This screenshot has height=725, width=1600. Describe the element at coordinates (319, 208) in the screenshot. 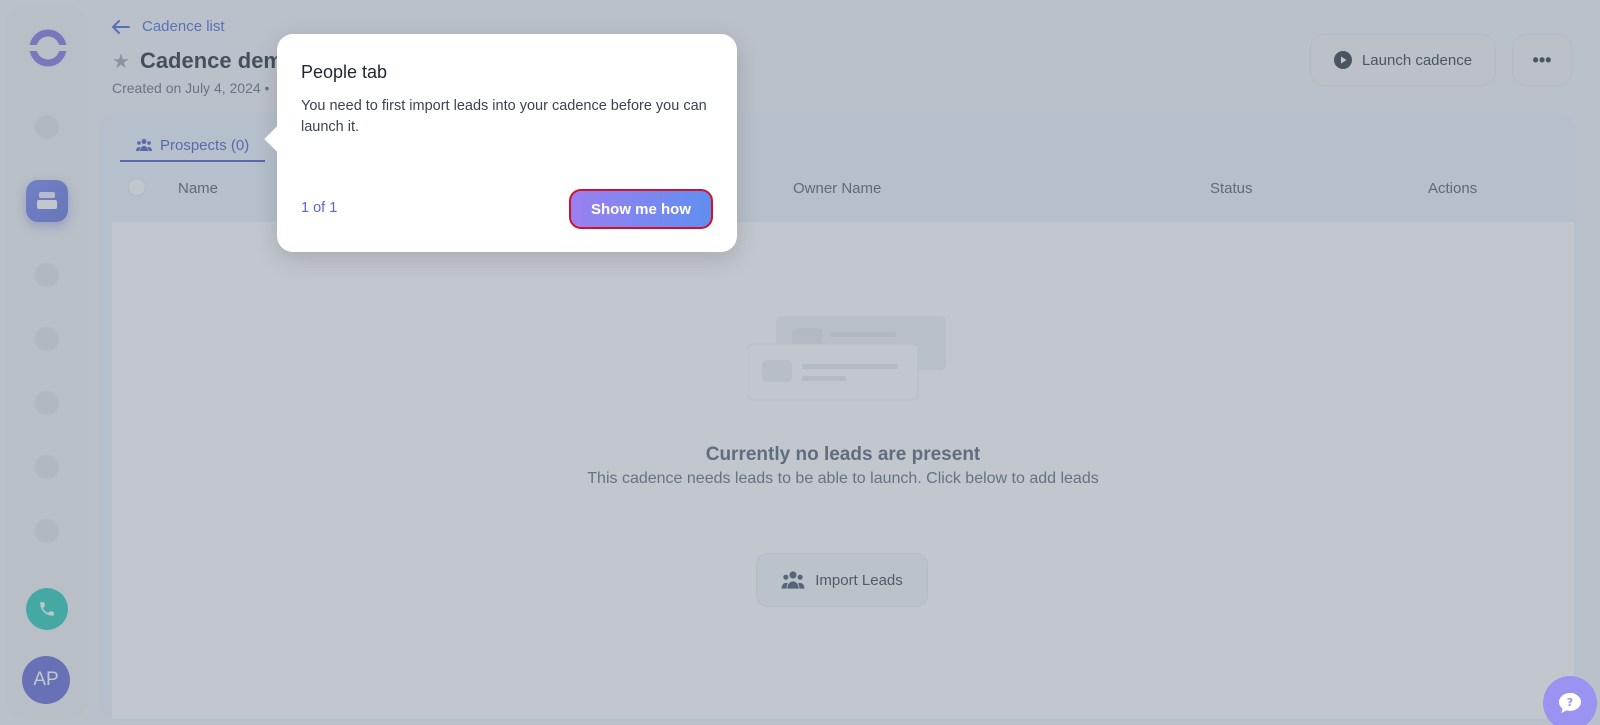

I see `tooltip-step-counter: 1 of 1` at that location.